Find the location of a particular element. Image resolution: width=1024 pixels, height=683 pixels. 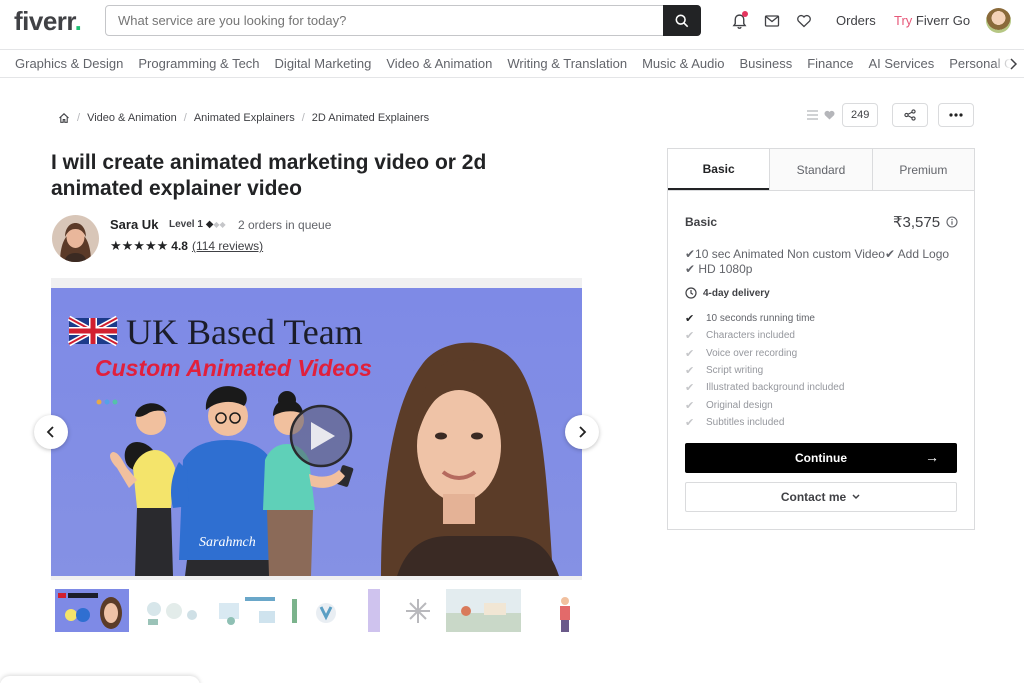

likes-count: 249 is located at coordinates (860, 115).